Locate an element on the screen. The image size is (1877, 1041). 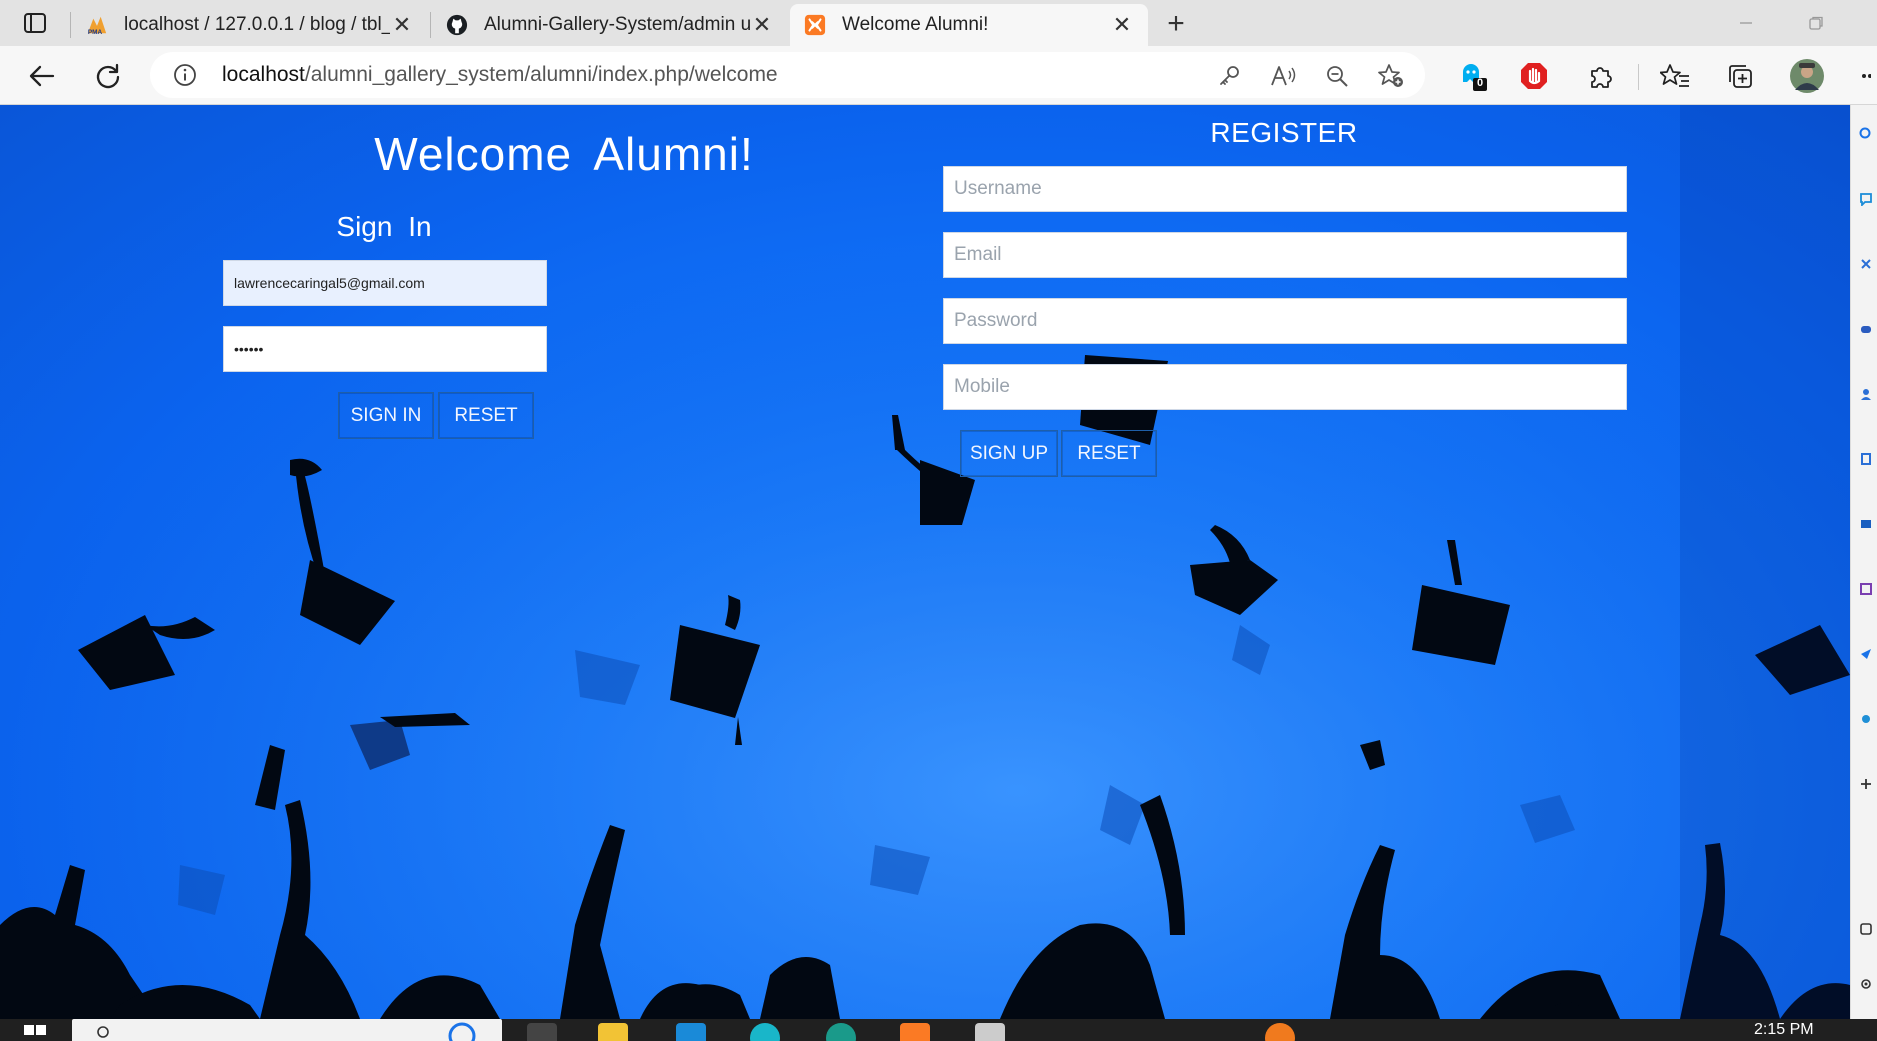
browser-app-icon is located at coordinates (1280, 1032).